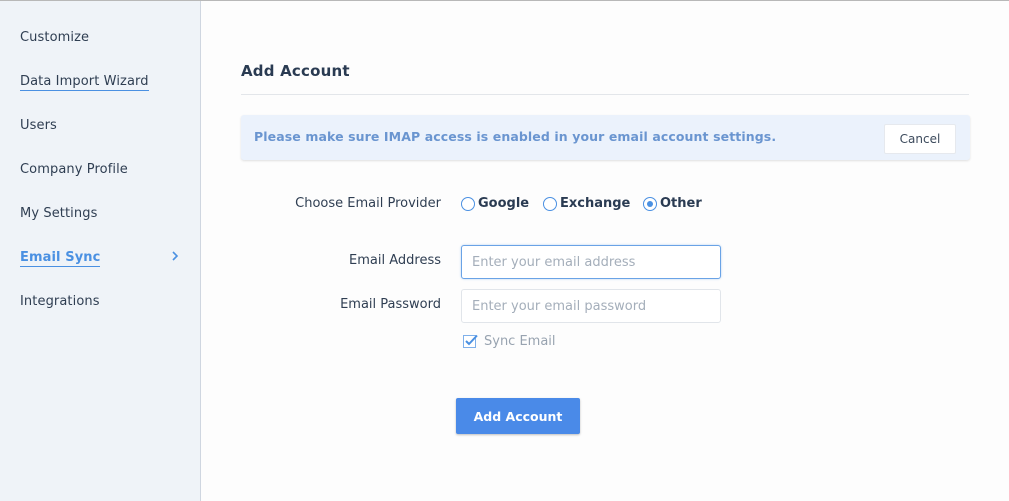 Image resolution: width=1009 pixels, height=501 pixels. I want to click on provider-radio-exchange: Exchange, so click(586, 203).